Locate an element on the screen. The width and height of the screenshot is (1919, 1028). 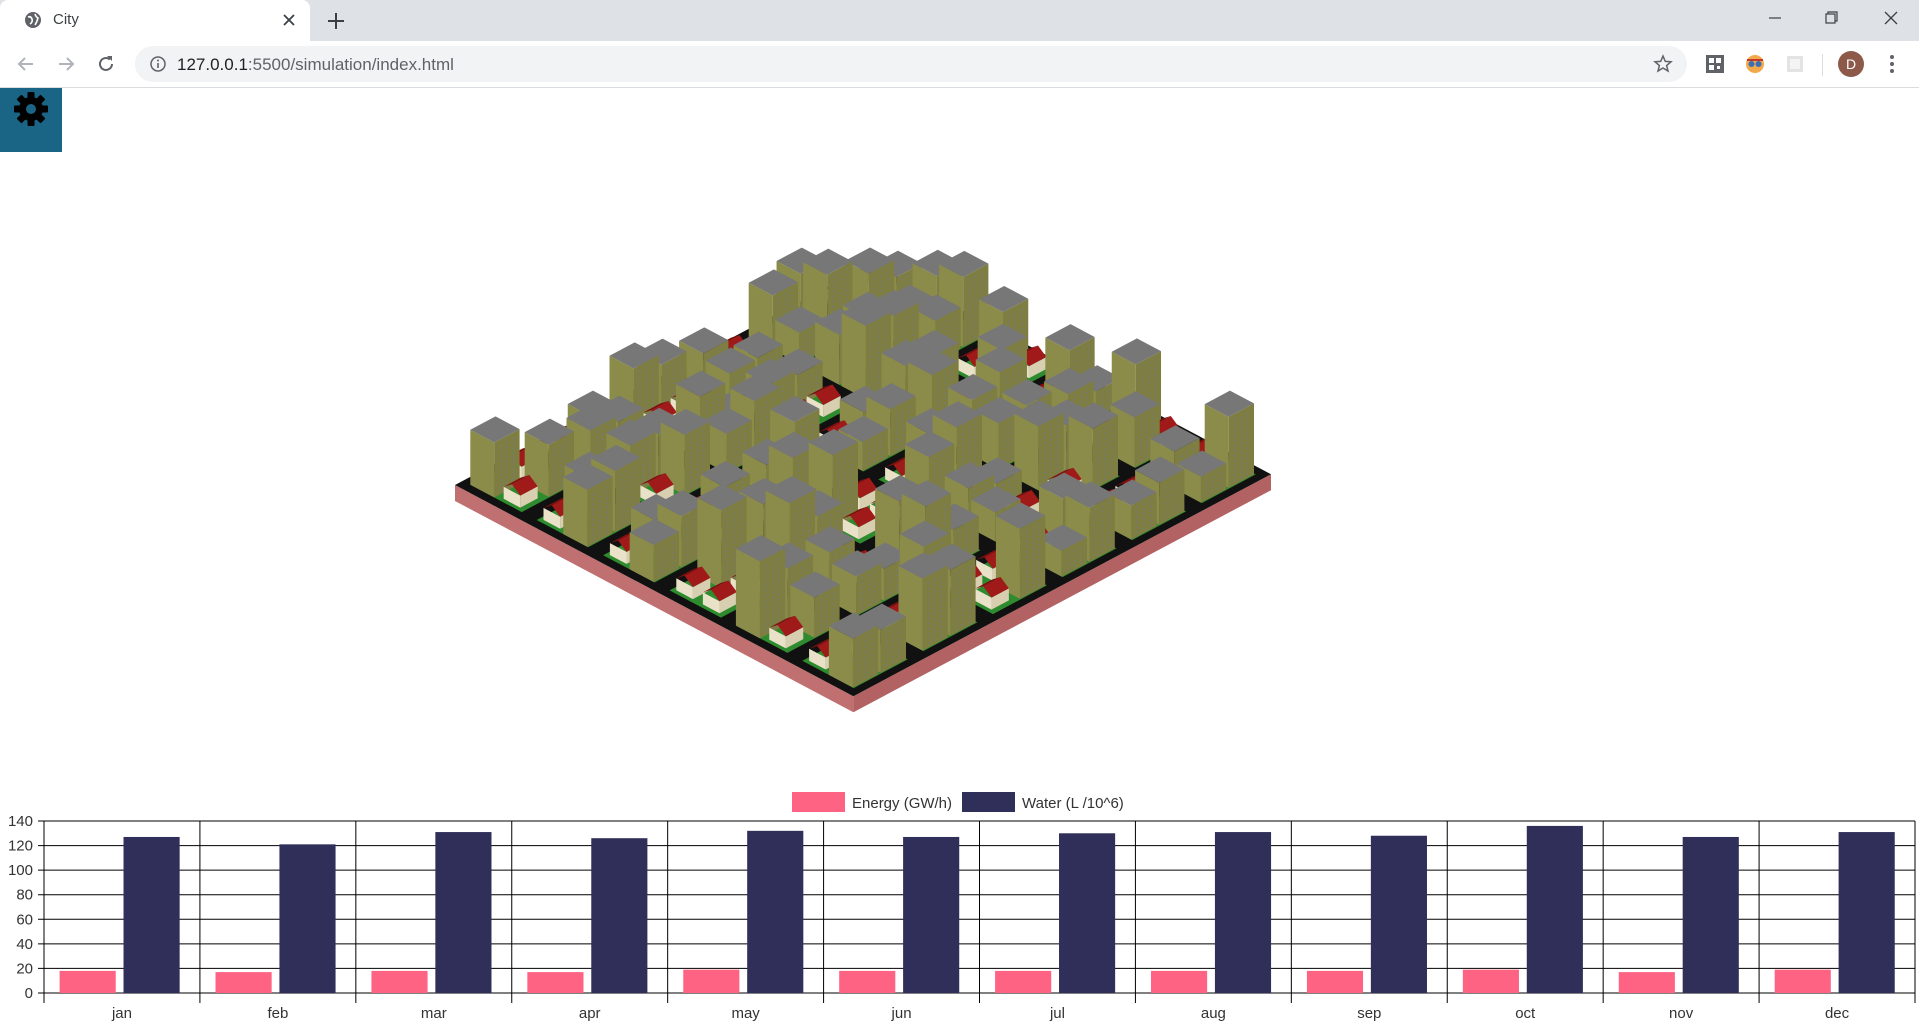
y-tick-label: 0 is located at coordinates (29, 993).